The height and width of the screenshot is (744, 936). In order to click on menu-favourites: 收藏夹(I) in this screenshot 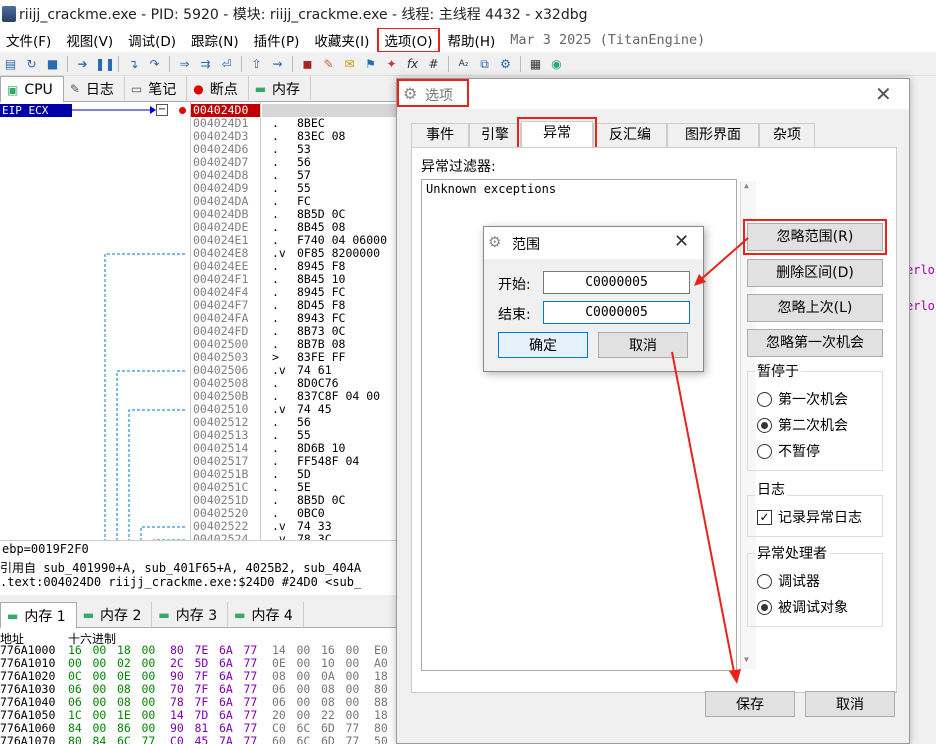, I will do `click(341, 40)`.